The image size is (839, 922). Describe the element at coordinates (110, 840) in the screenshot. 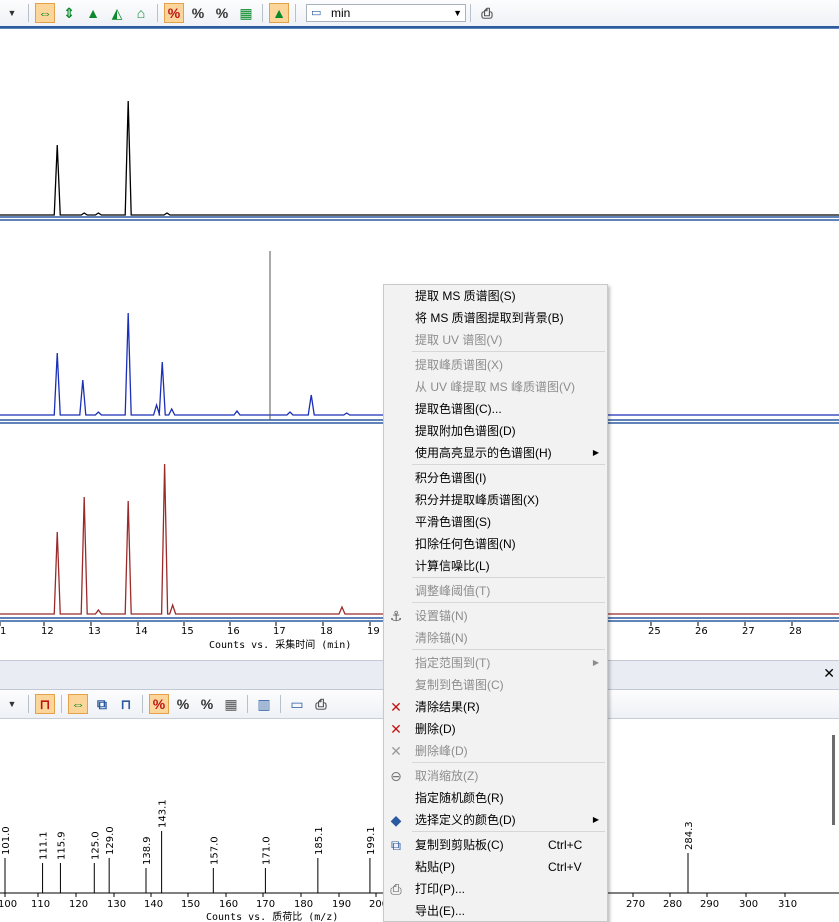

I see `spectrum-peak-label: 129.0` at that location.